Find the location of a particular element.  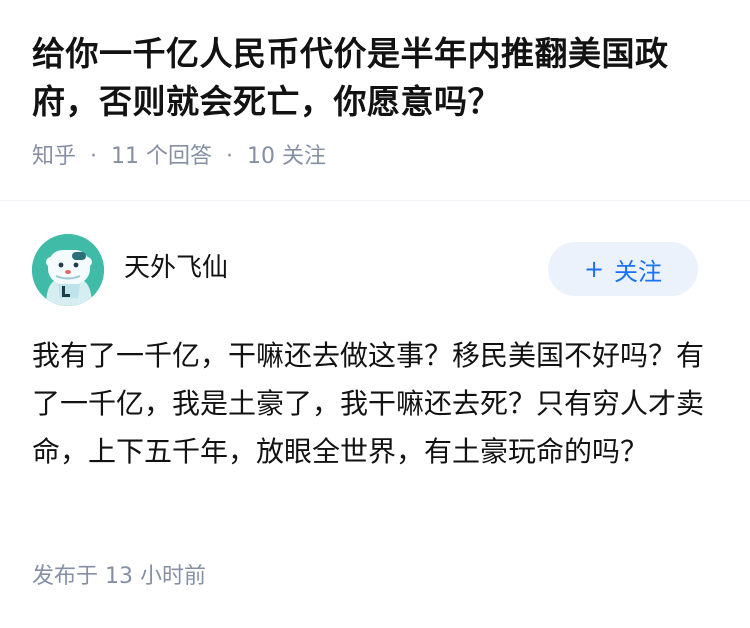

cartoon-avatar-icon is located at coordinates (68, 270).